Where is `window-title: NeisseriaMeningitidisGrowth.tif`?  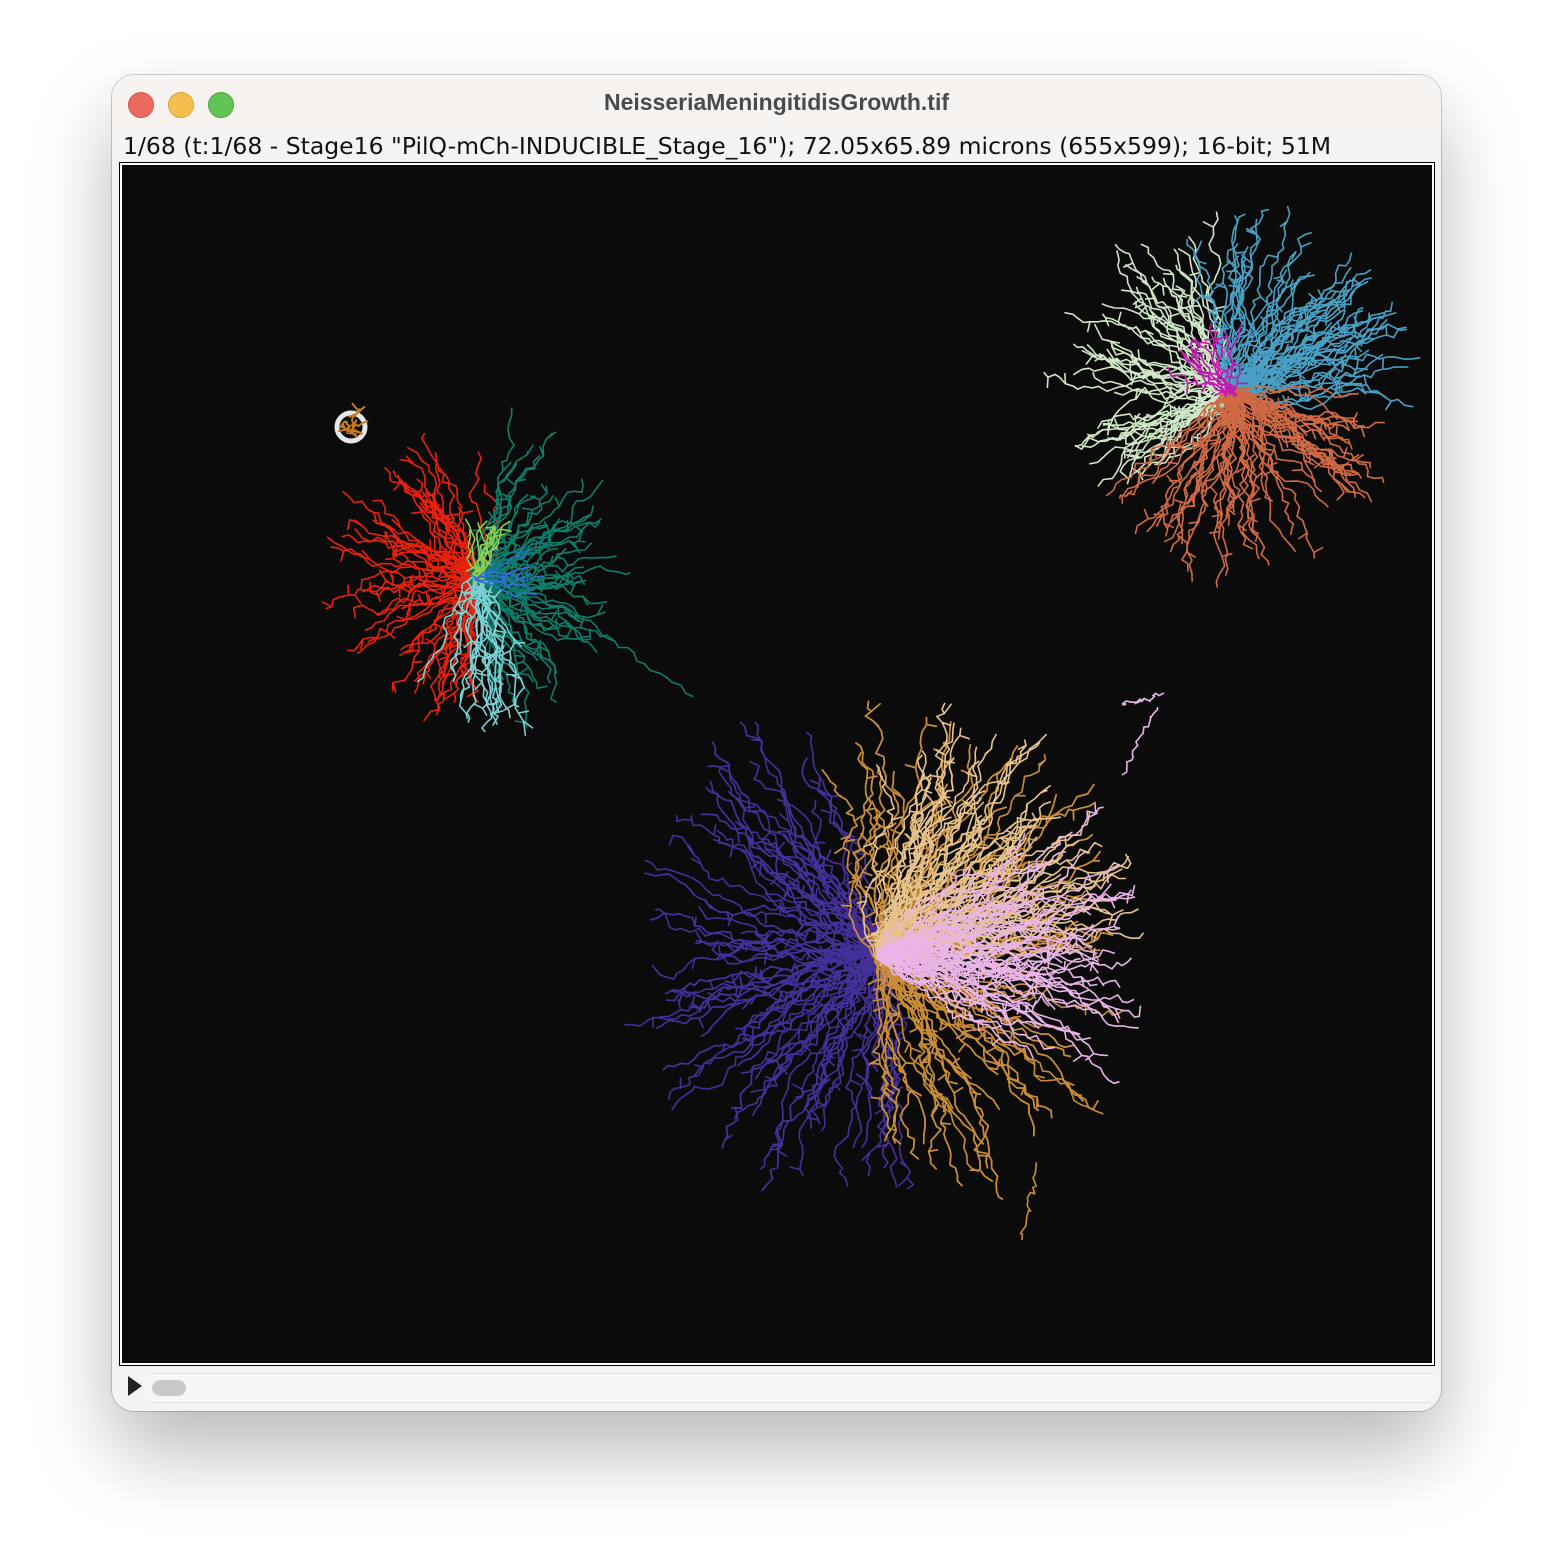 window-title: NeisseriaMeningitidisGrowth.tif is located at coordinates (776, 102).